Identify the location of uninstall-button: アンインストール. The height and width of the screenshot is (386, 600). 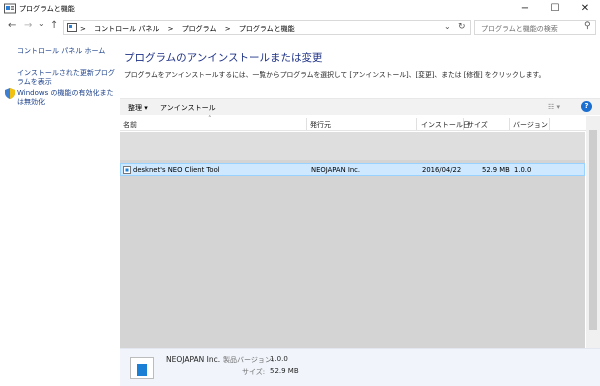
(188, 108).